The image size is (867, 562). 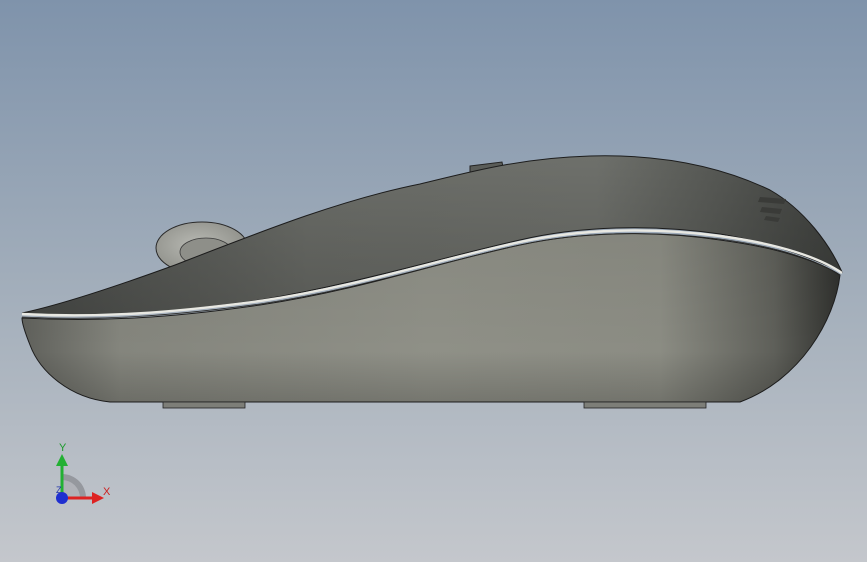 What do you see at coordinates (107, 492) in the screenshot?
I see `x-axis-label: X` at bounding box center [107, 492].